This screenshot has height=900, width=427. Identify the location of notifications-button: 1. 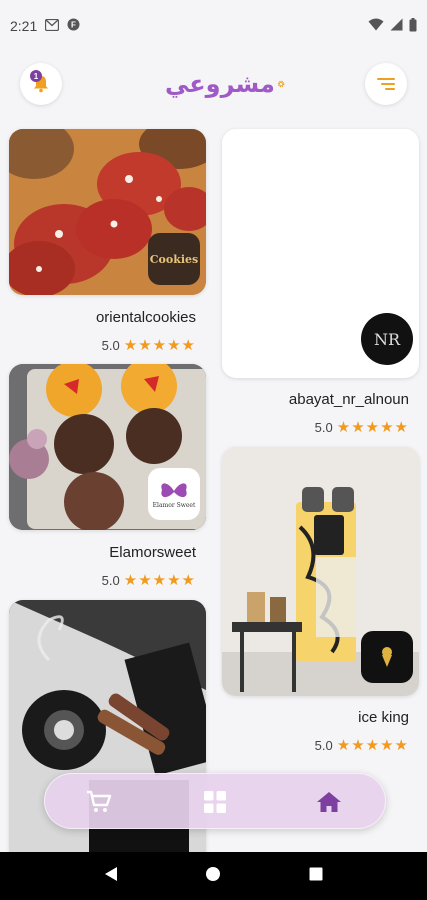
(41, 84).